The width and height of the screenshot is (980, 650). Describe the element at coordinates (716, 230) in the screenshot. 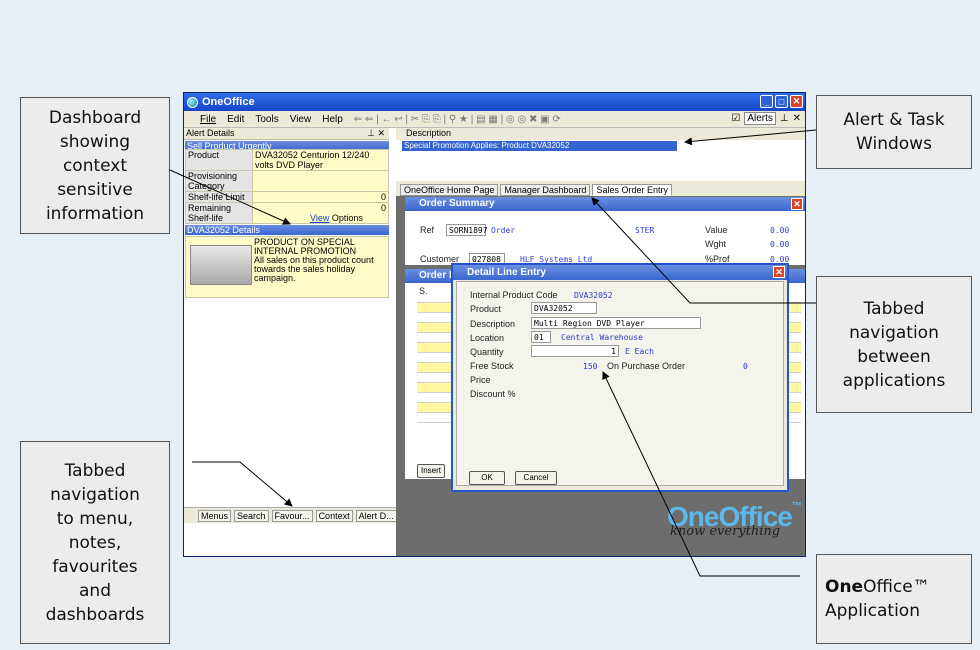

I see `value-label: Value` at that location.